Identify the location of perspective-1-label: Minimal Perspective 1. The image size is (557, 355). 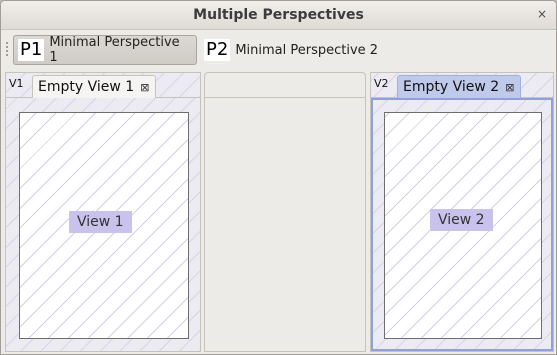
(114, 50).